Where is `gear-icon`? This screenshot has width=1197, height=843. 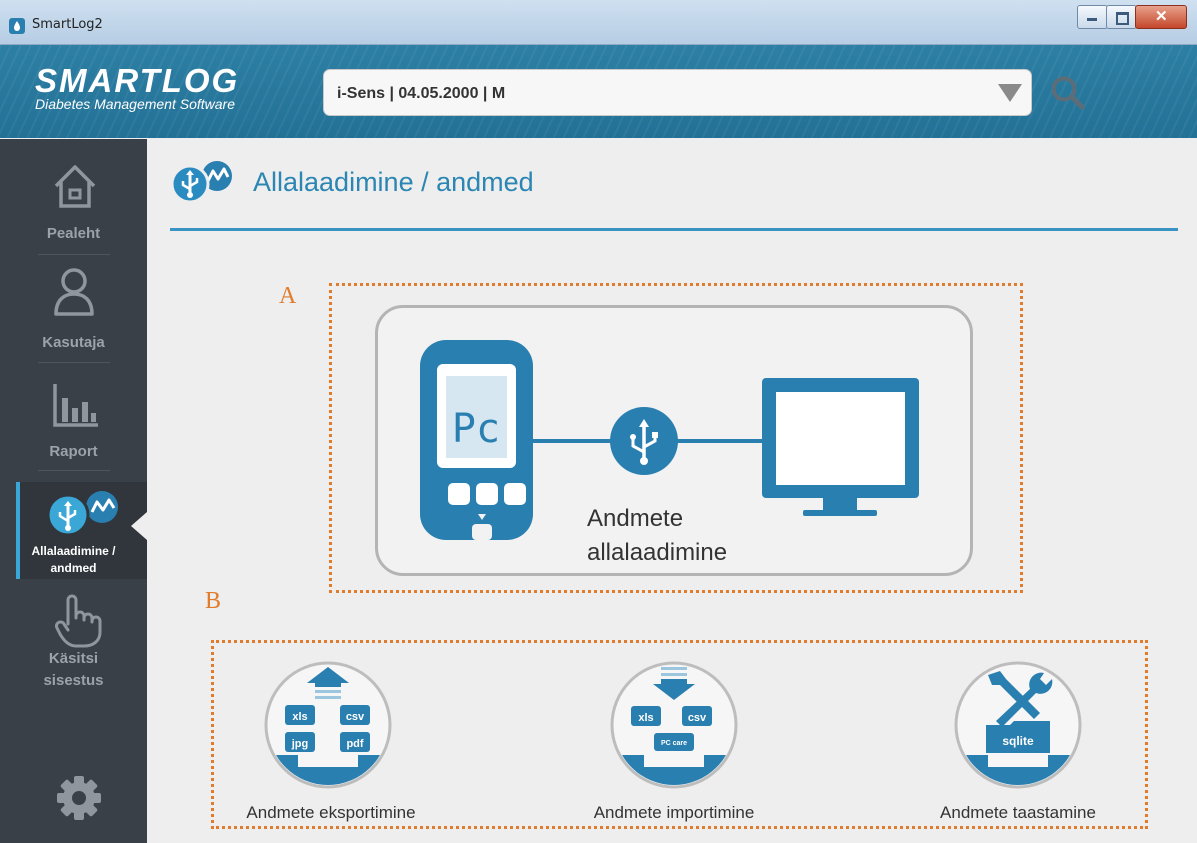 gear-icon is located at coordinates (79, 798).